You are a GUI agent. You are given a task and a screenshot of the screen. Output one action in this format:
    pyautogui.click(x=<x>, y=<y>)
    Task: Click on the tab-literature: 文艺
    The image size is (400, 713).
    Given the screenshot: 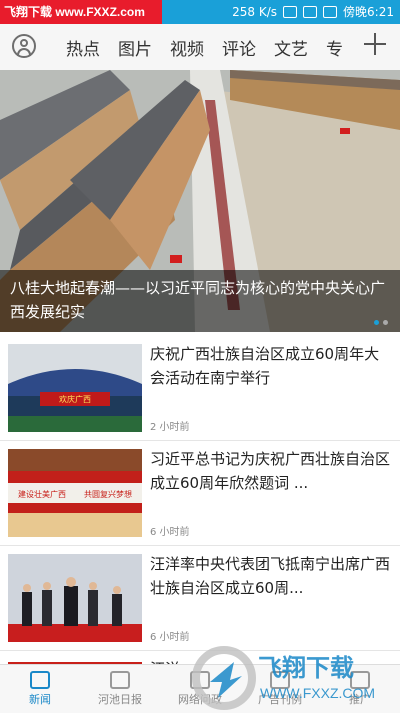 What is the action you would take?
    pyautogui.click(x=291, y=47)
    